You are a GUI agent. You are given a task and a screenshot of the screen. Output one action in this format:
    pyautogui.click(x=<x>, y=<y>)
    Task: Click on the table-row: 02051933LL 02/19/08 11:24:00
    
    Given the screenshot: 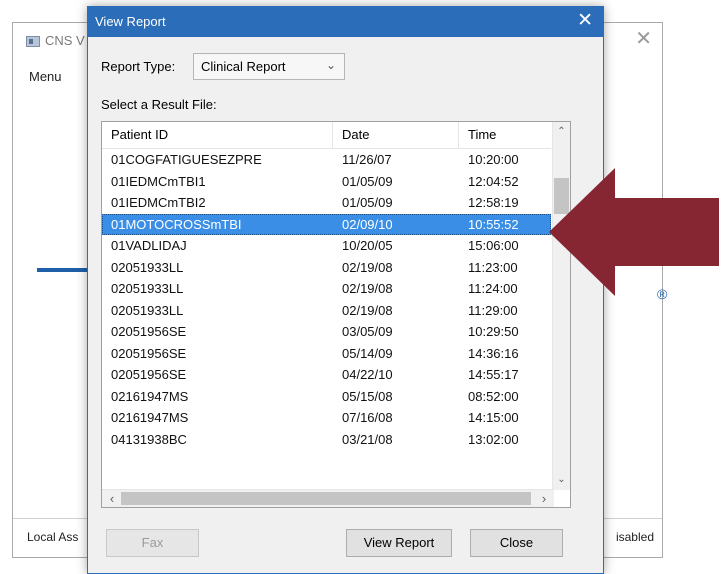 What is the action you would take?
    pyautogui.click(x=326, y=289)
    